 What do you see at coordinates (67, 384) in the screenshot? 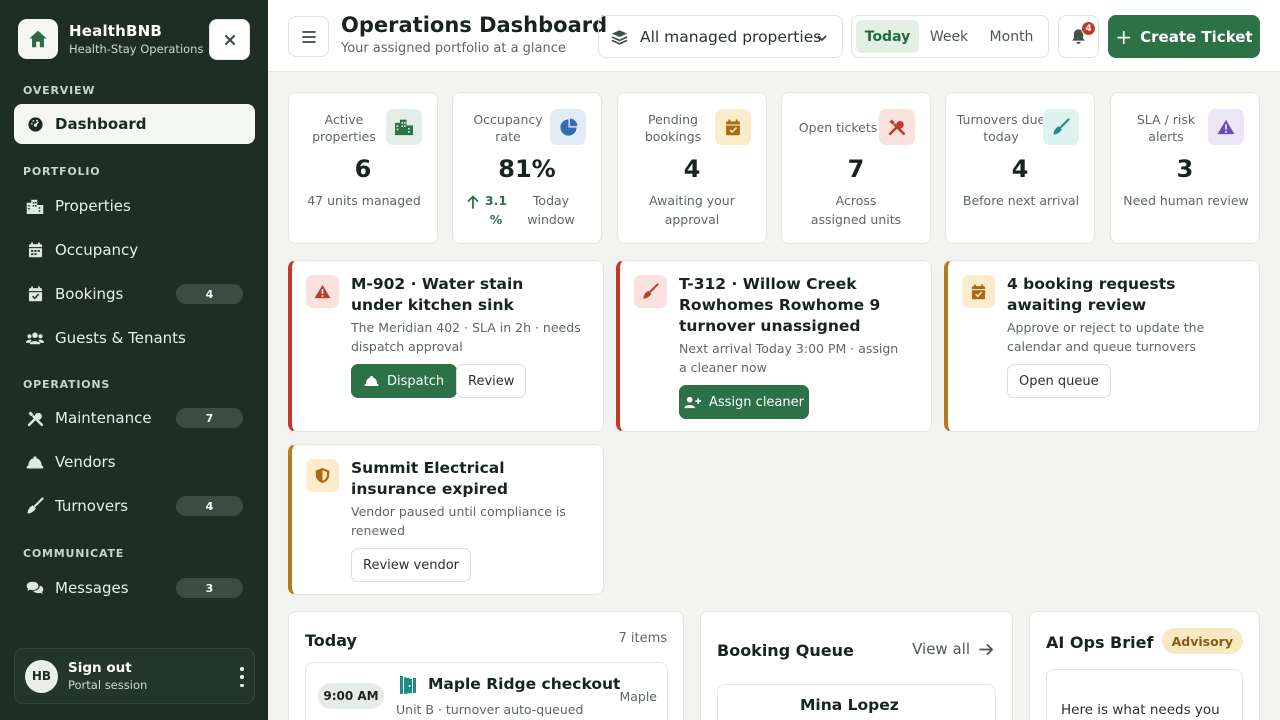
I see `section-operations: OPERATIONS` at bounding box center [67, 384].